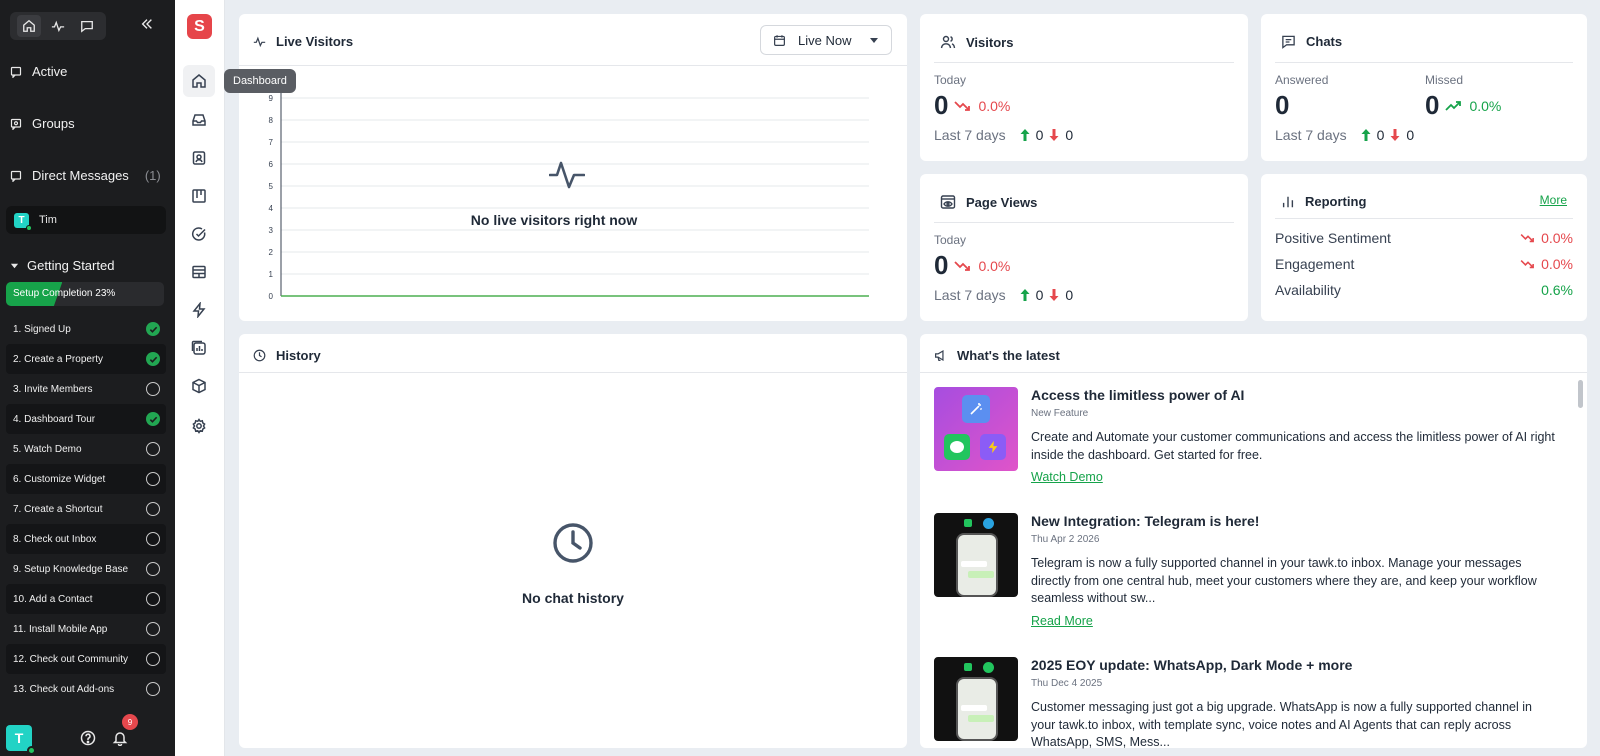  What do you see at coordinates (53, 123) in the screenshot?
I see `sidebar-item-label: Groups` at bounding box center [53, 123].